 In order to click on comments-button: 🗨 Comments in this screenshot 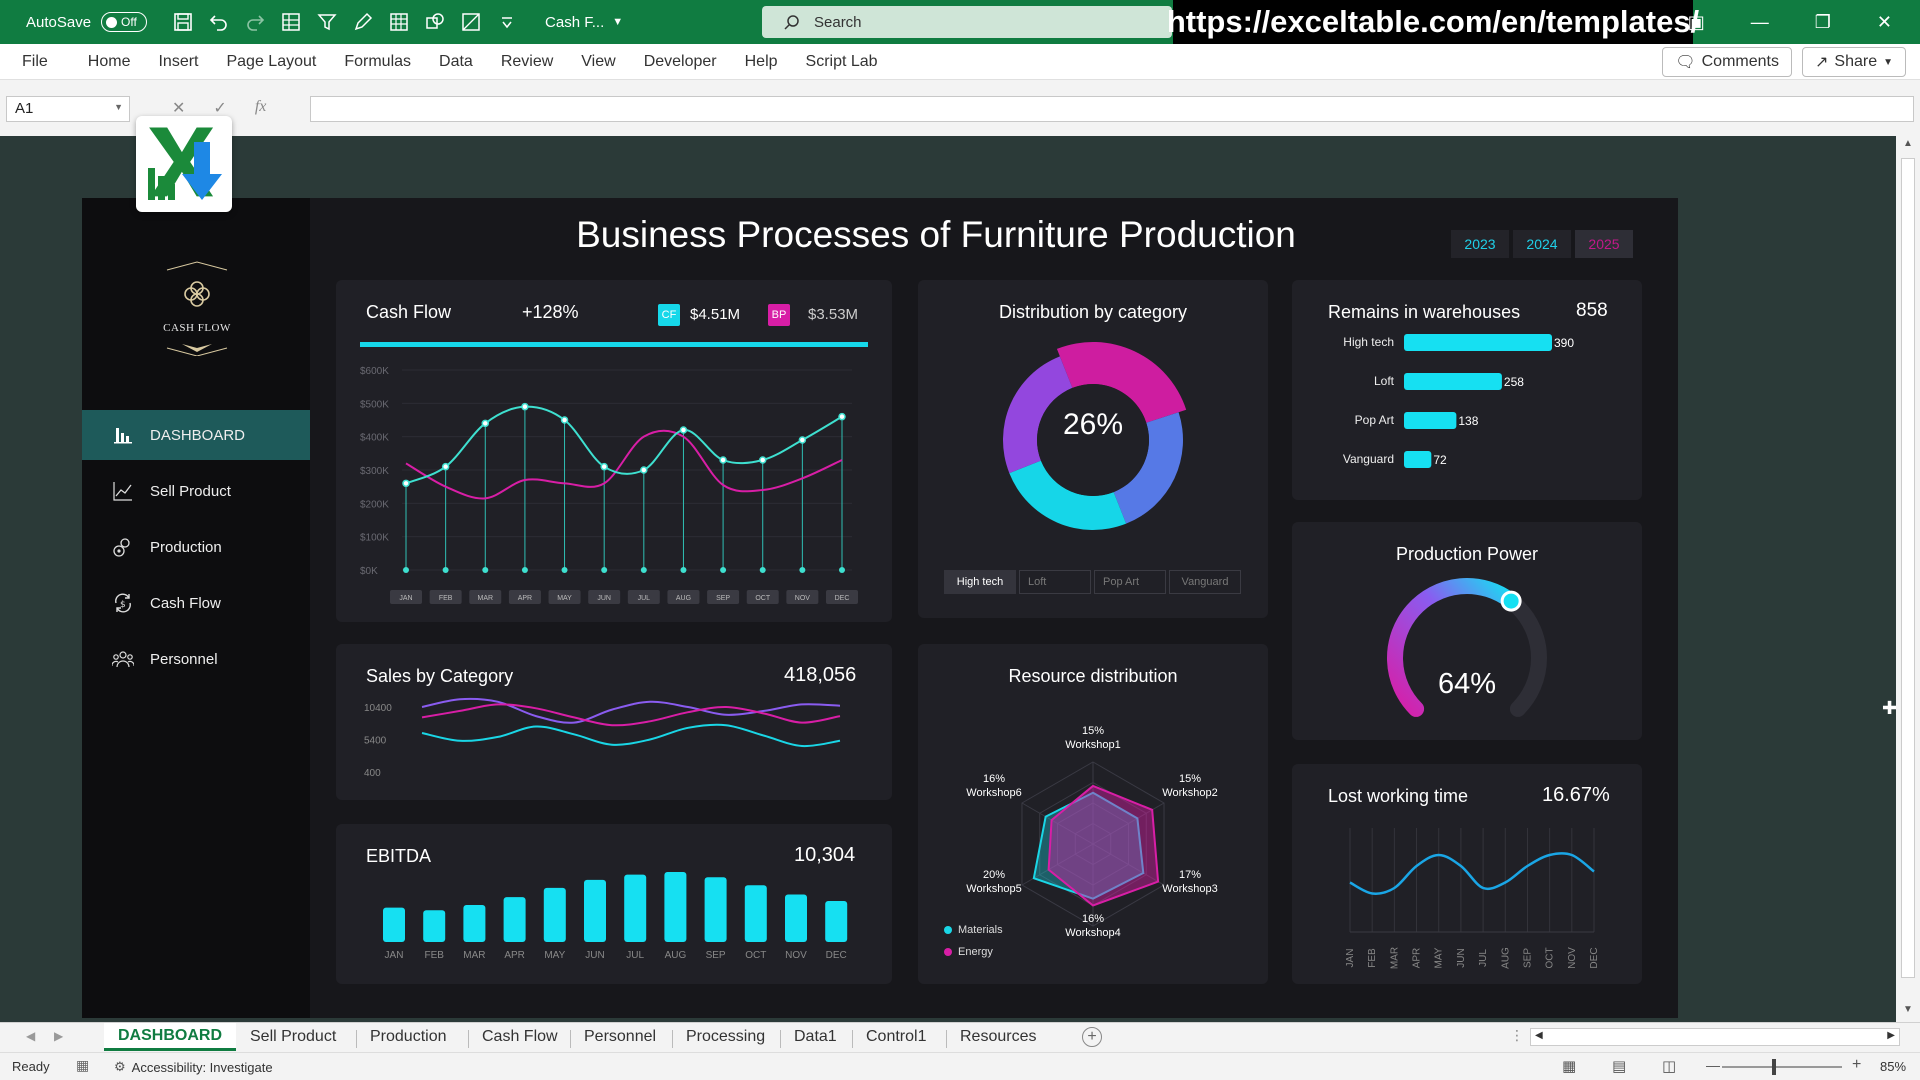, I will do `click(1727, 62)`.